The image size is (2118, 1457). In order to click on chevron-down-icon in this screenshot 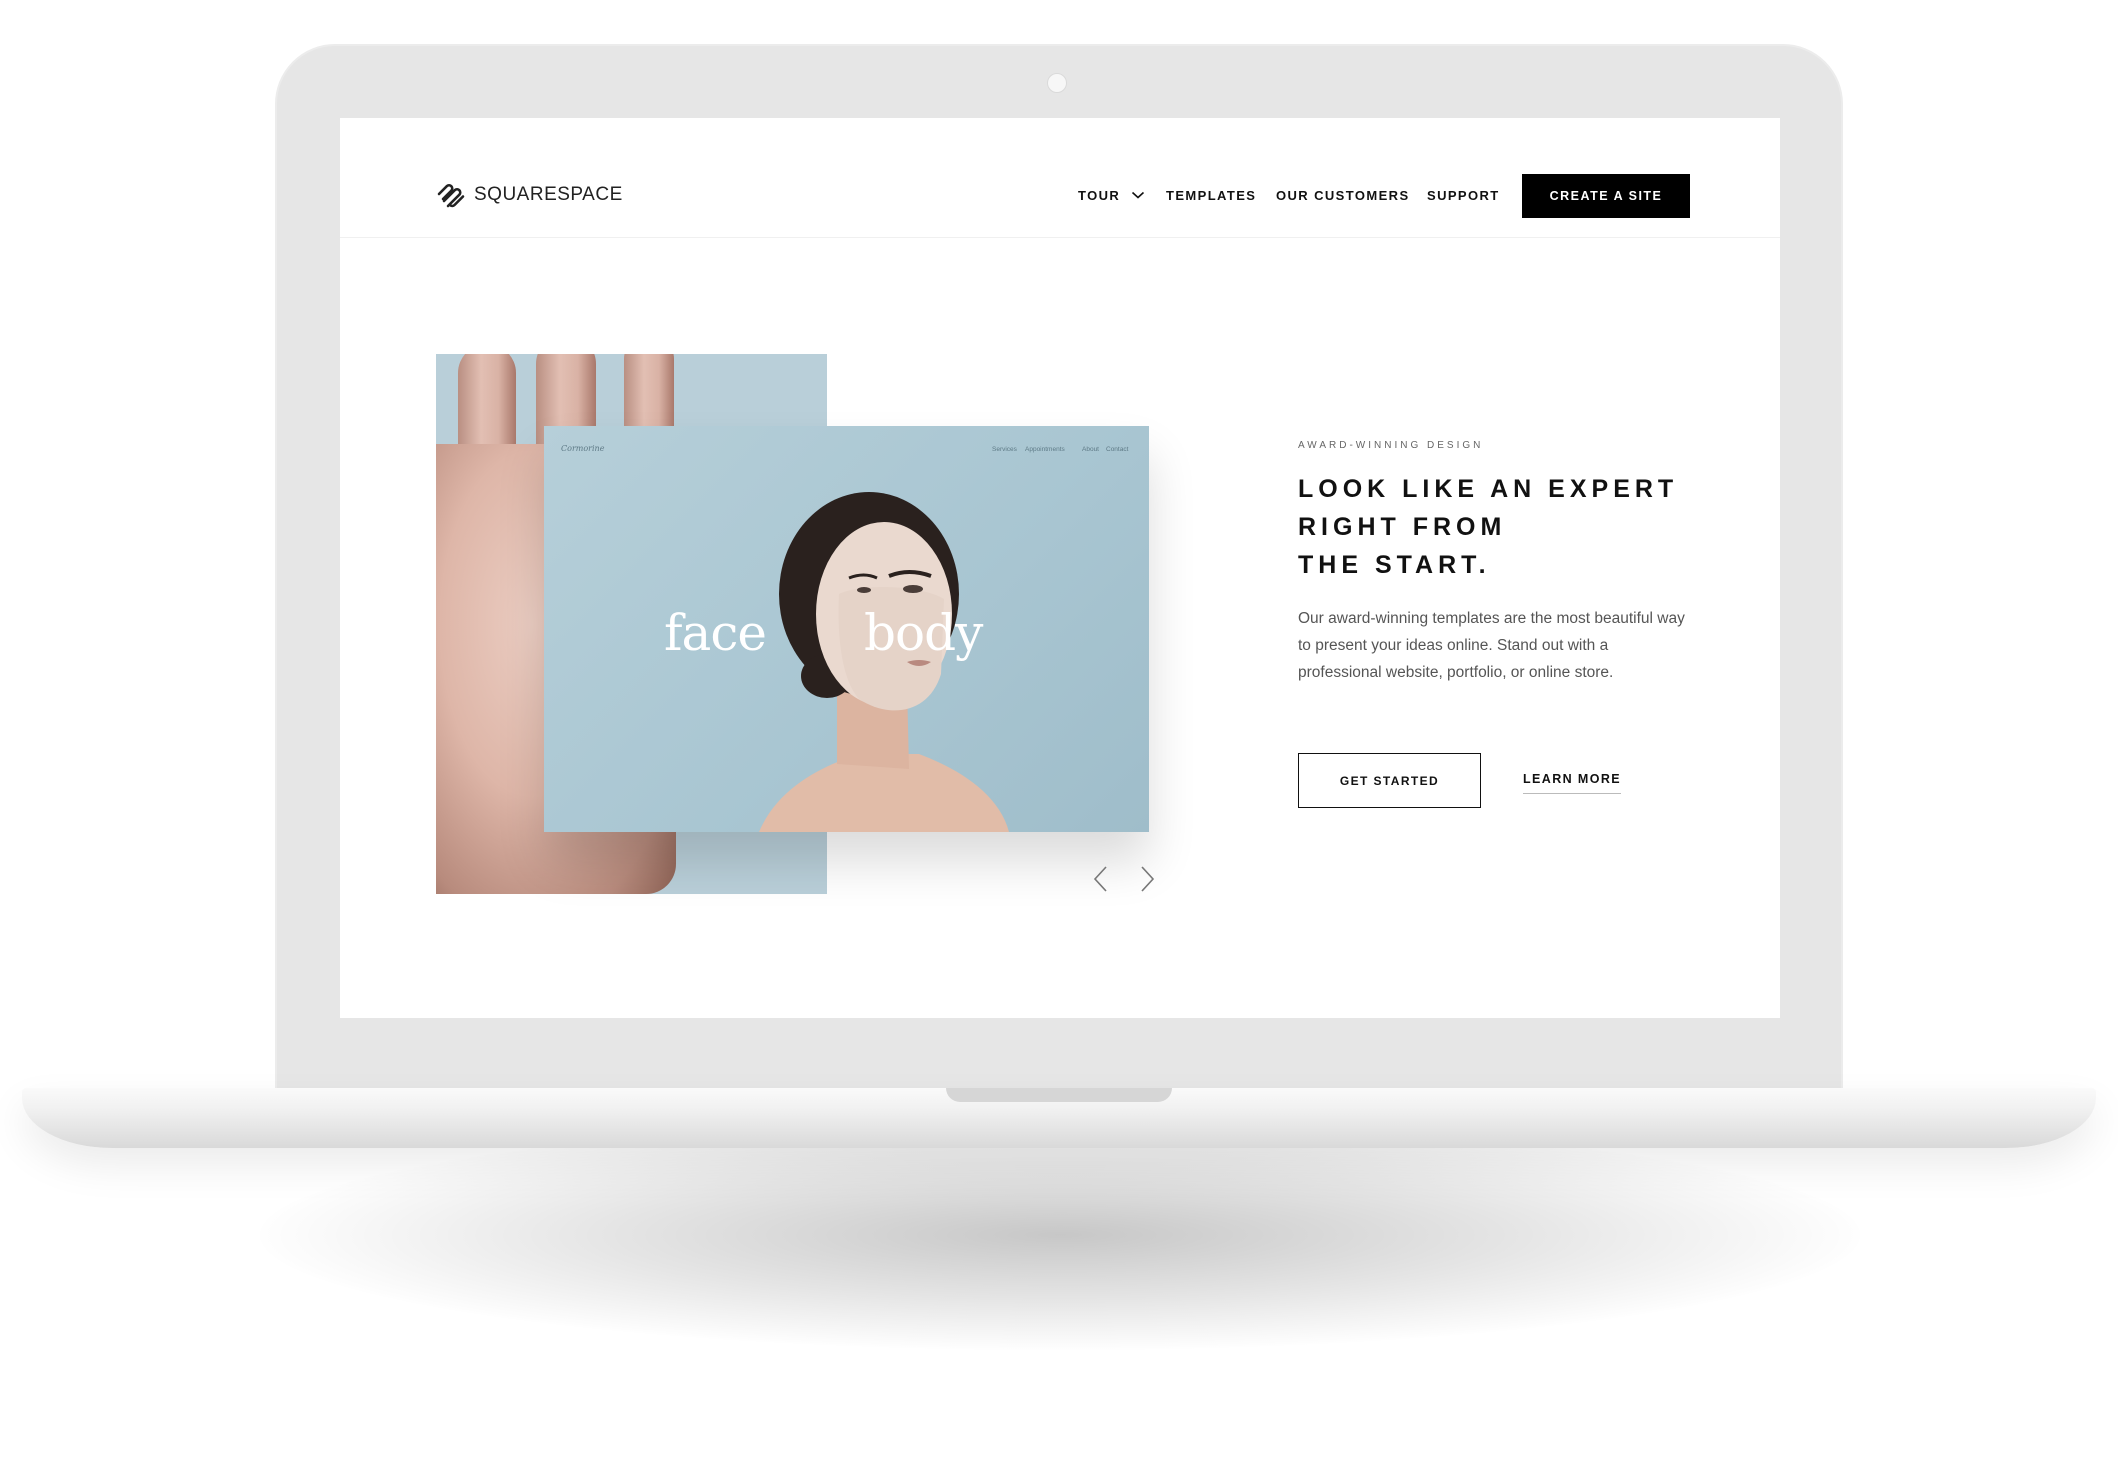, I will do `click(1138, 195)`.